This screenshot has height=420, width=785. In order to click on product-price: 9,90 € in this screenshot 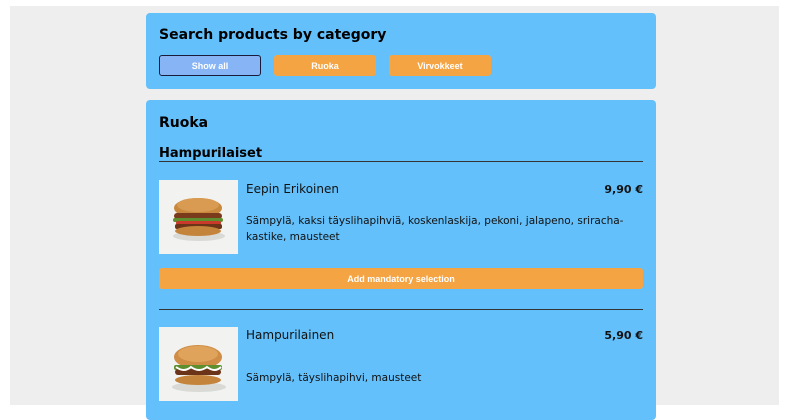, I will do `click(623, 189)`.